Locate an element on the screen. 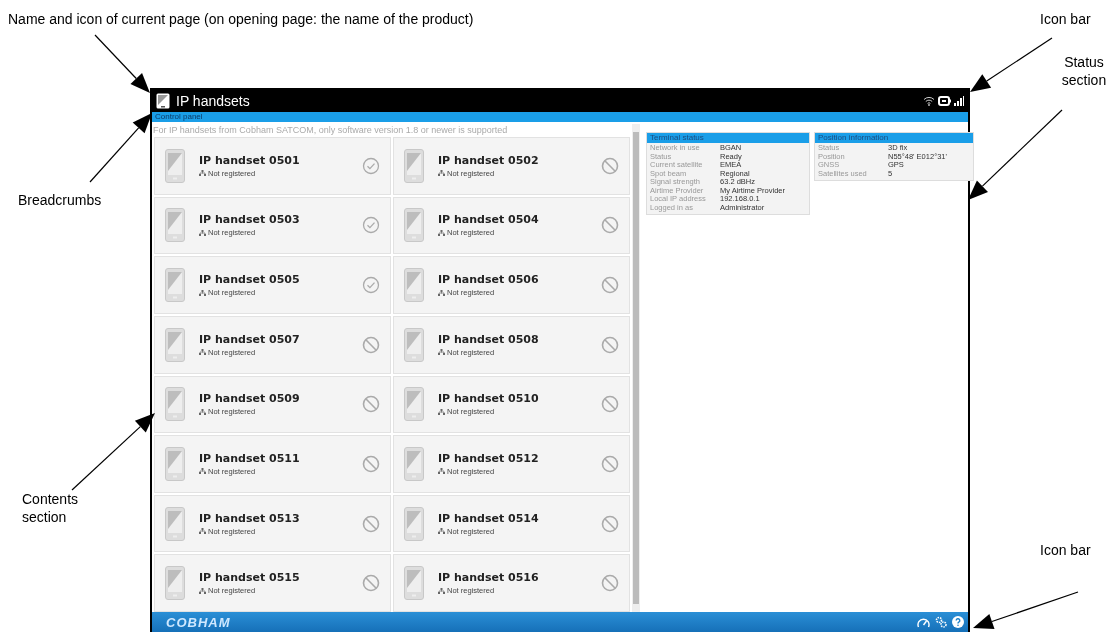  callout-label: Breadcrumbs is located at coordinates (60, 201).